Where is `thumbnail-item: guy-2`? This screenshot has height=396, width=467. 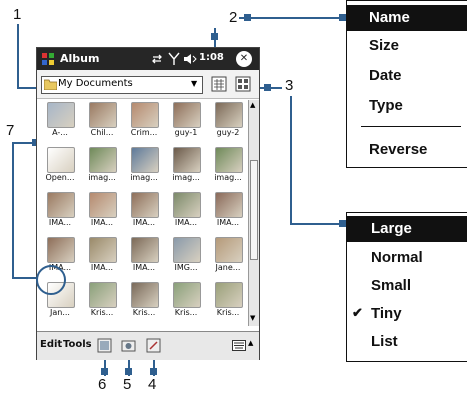 thumbnail-item: guy-2 is located at coordinates (227, 123).